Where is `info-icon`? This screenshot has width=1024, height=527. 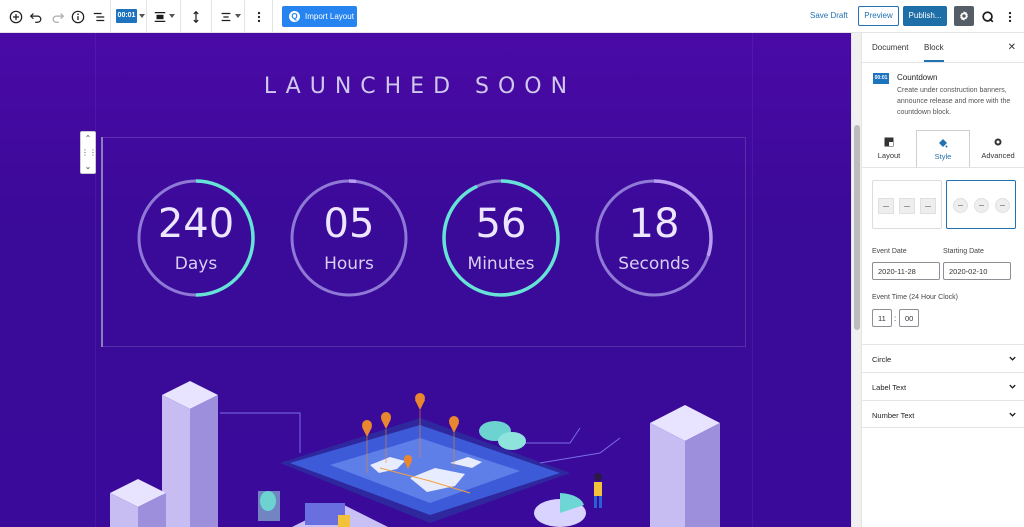
info-icon is located at coordinates (78, 17).